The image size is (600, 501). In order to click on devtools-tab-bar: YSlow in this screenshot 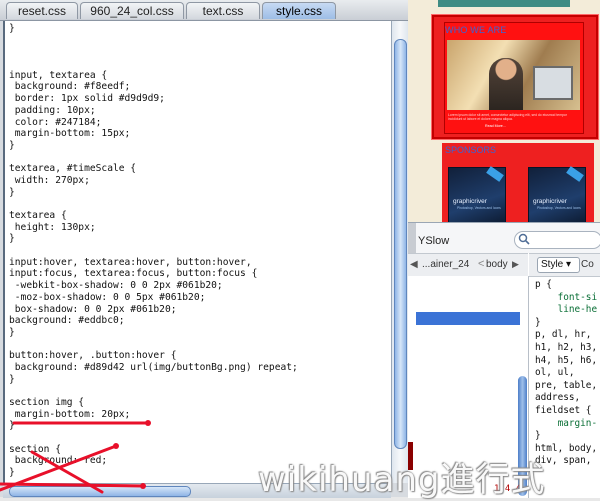, I will do `click(504, 238)`.